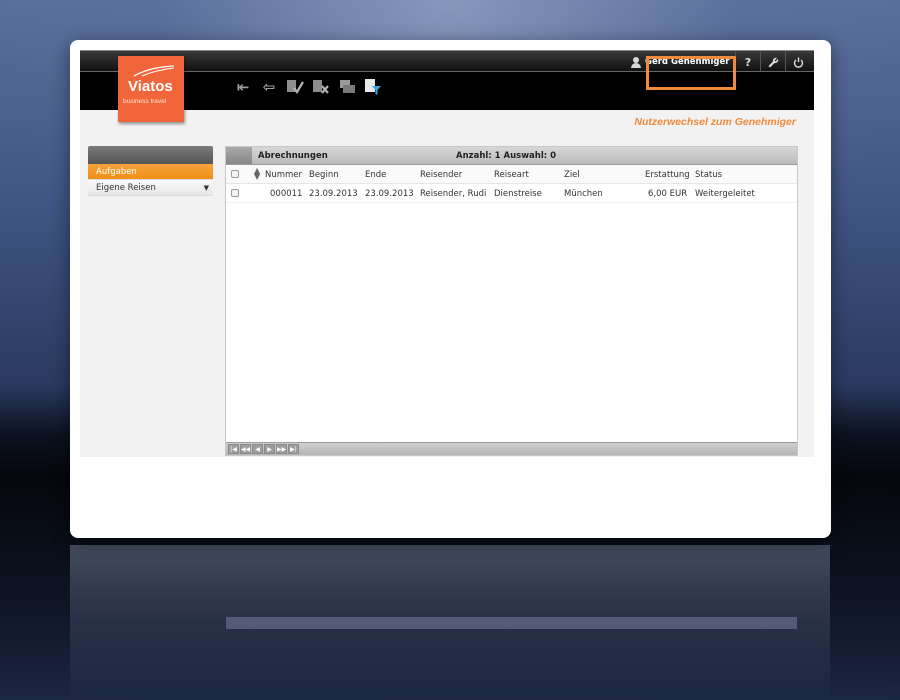  I want to click on sidebar-item-eigene-reisen: Eigene Reisen ▼, so click(150, 188).